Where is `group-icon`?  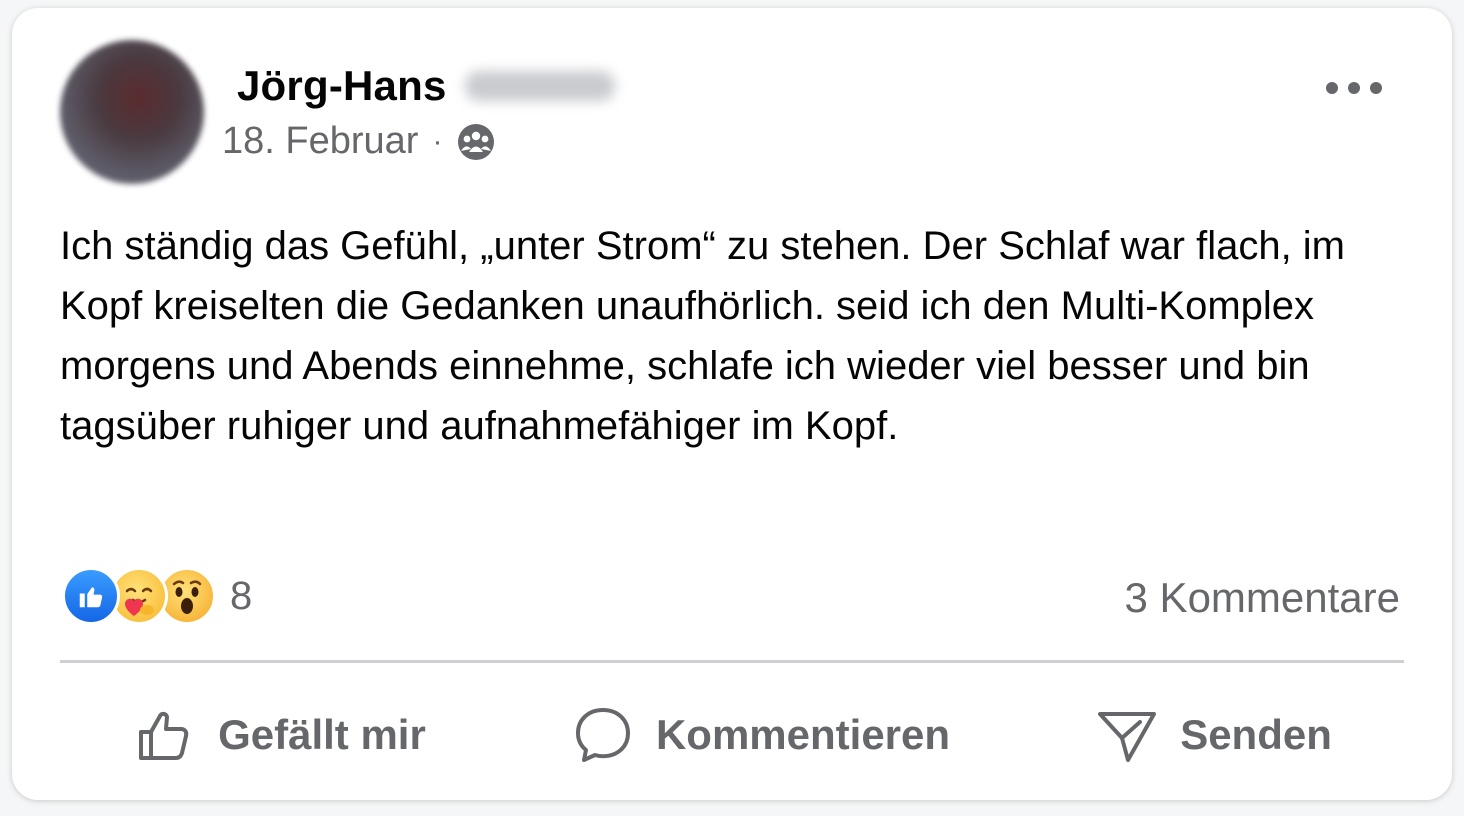
group-icon is located at coordinates (476, 142).